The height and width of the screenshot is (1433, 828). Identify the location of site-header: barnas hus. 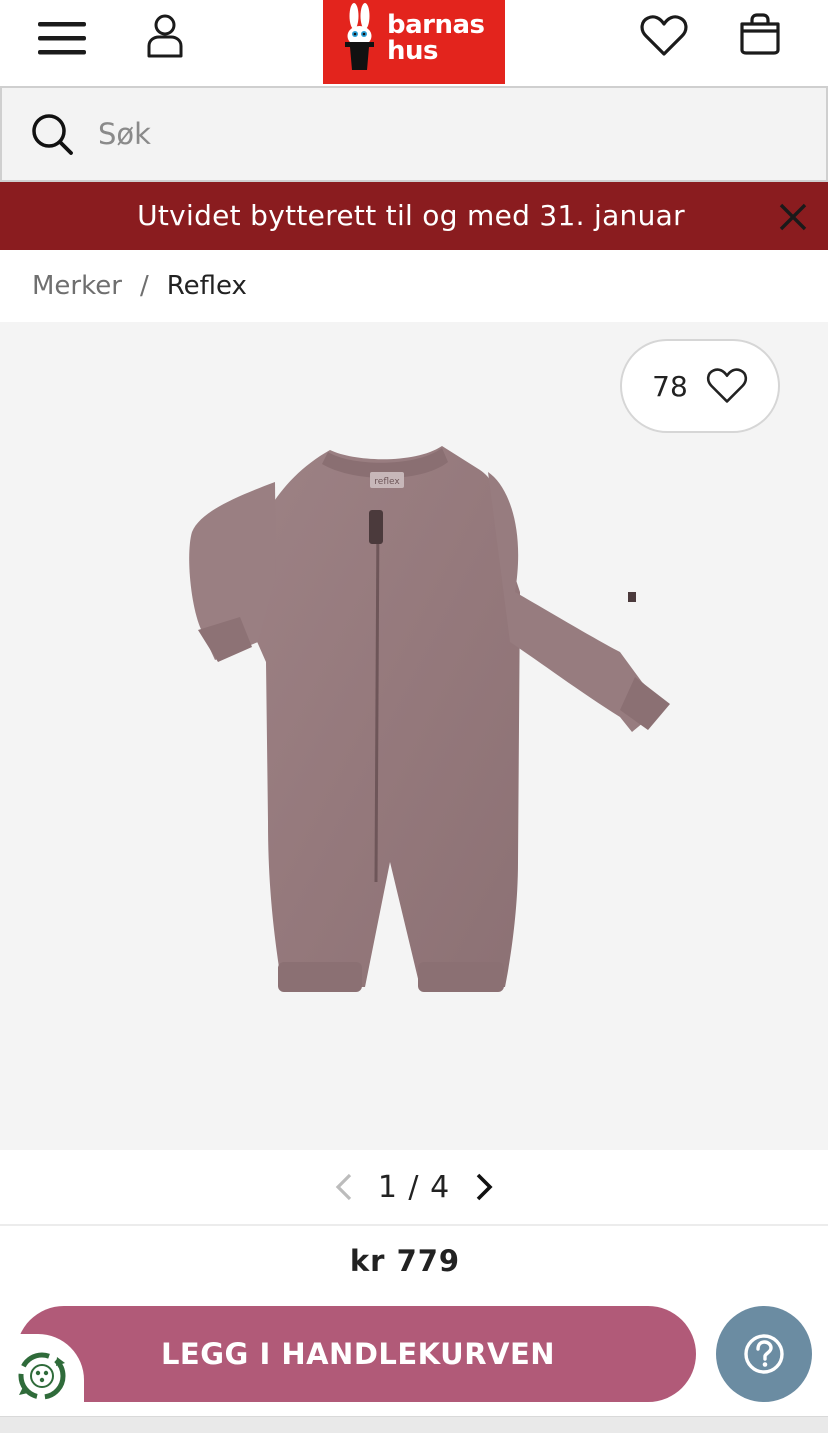
(414, 43).